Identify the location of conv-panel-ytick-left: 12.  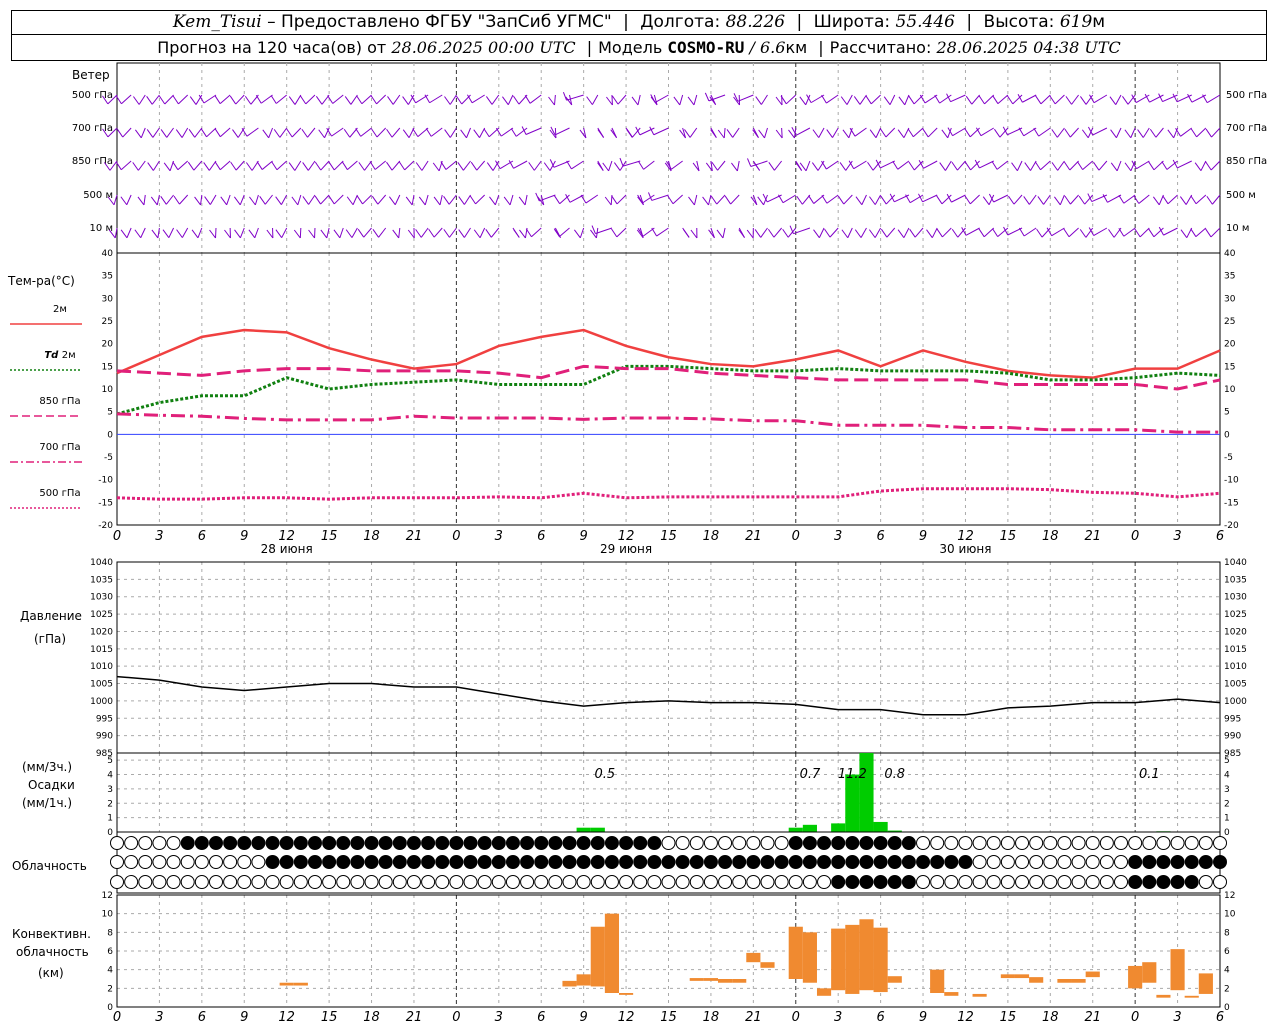
(107, 896).